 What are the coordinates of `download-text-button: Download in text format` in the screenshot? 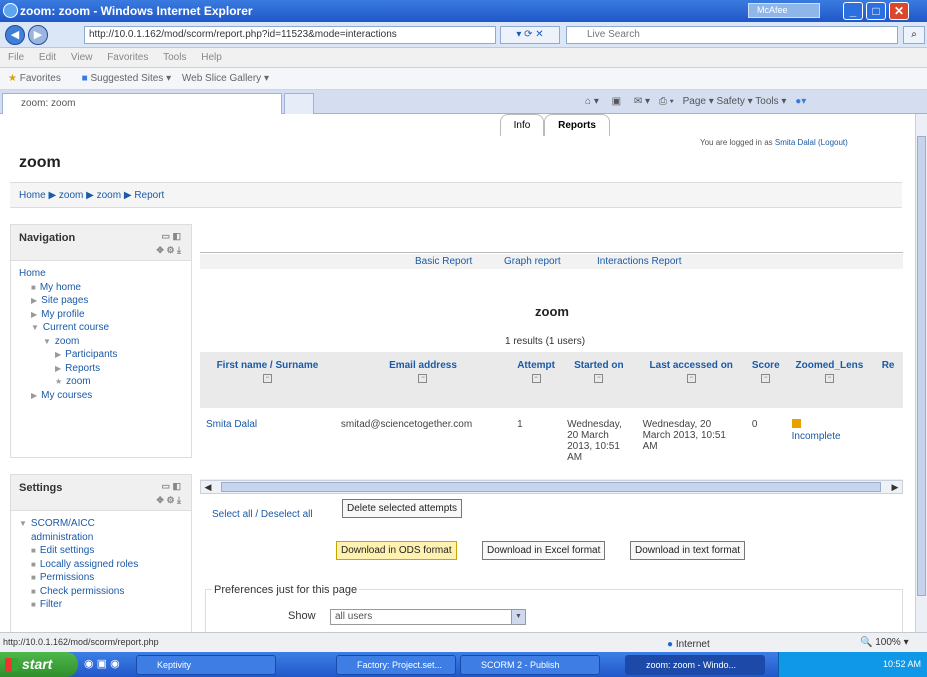 It's located at (688, 550).